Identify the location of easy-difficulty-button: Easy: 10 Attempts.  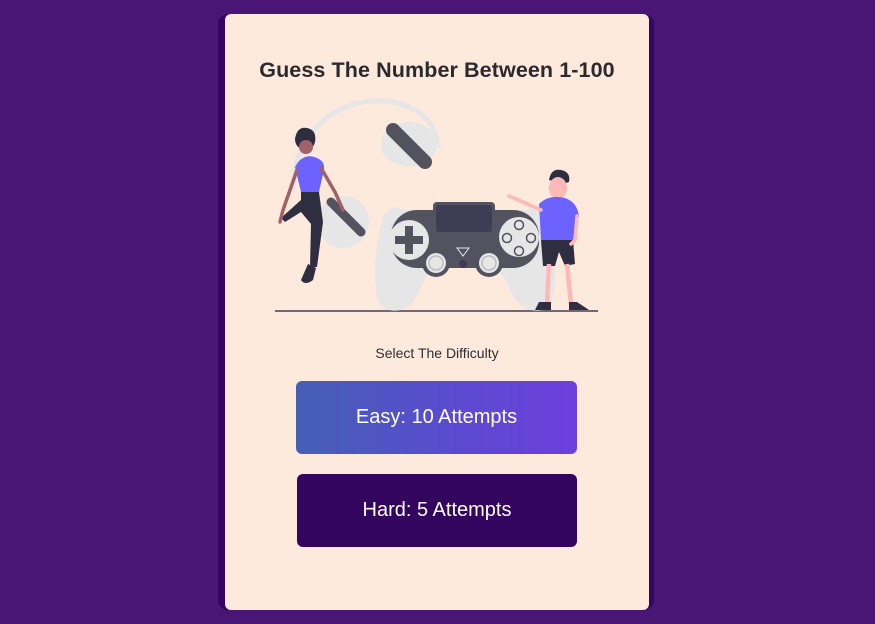
(436, 417).